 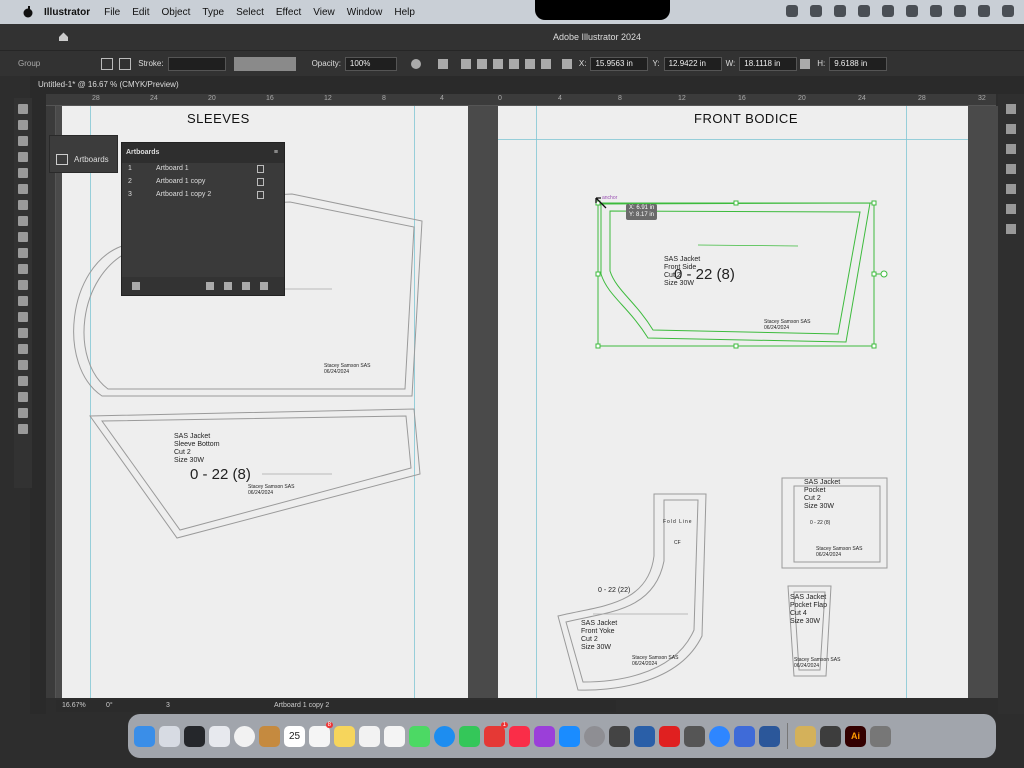 What do you see at coordinates (244, 736) in the screenshot?
I see `chrome-icon` at bounding box center [244, 736].